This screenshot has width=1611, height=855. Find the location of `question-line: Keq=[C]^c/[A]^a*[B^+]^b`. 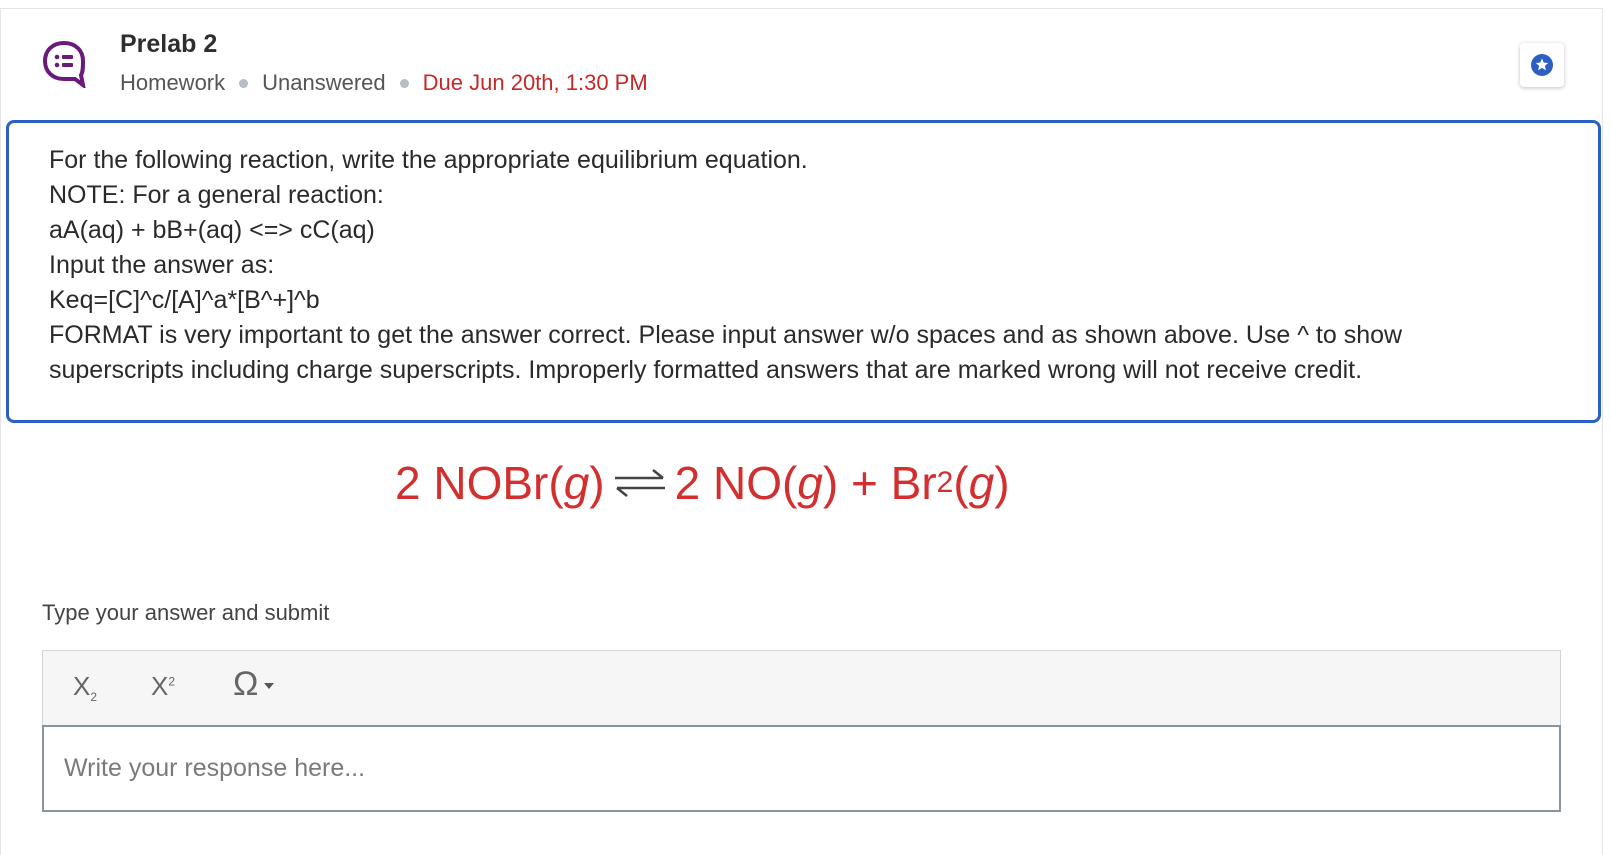

question-line: Keq=[C]^c/[A]^a*[B^+]^b is located at coordinates (184, 300).